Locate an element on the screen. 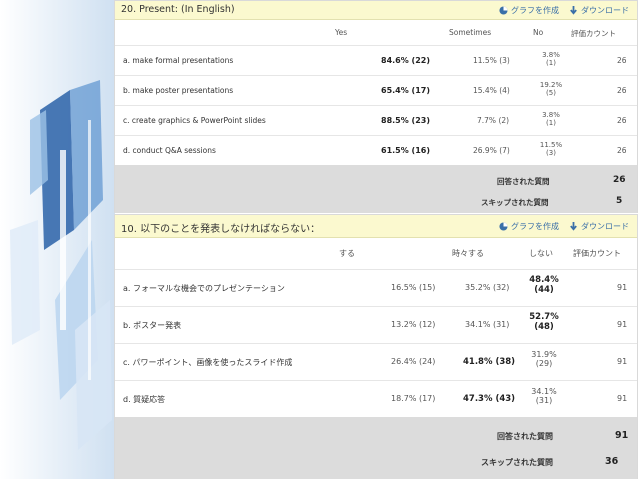 The image size is (638, 479). row-label: c. パワーポイント、画像を使ったスライド作成 is located at coordinates (208, 362).